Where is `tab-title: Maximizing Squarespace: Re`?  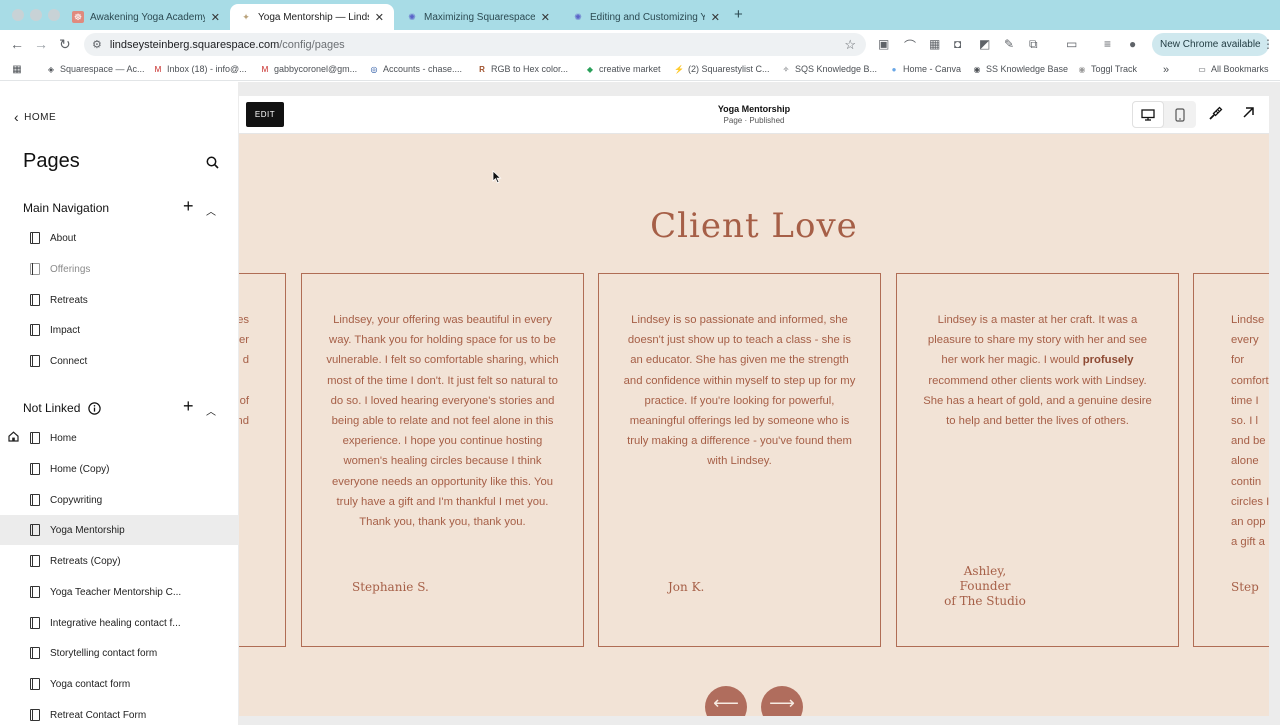
tab-title: Maximizing Squarespace: Re is located at coordinates (479, 17).